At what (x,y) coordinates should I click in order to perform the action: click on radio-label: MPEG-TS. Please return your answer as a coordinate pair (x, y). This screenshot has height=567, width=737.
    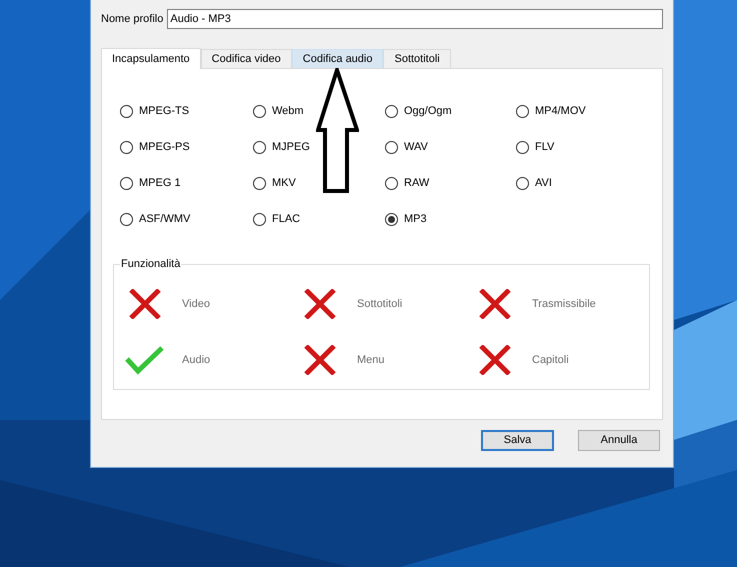
    Looking at the image, I should click on (164, 111).